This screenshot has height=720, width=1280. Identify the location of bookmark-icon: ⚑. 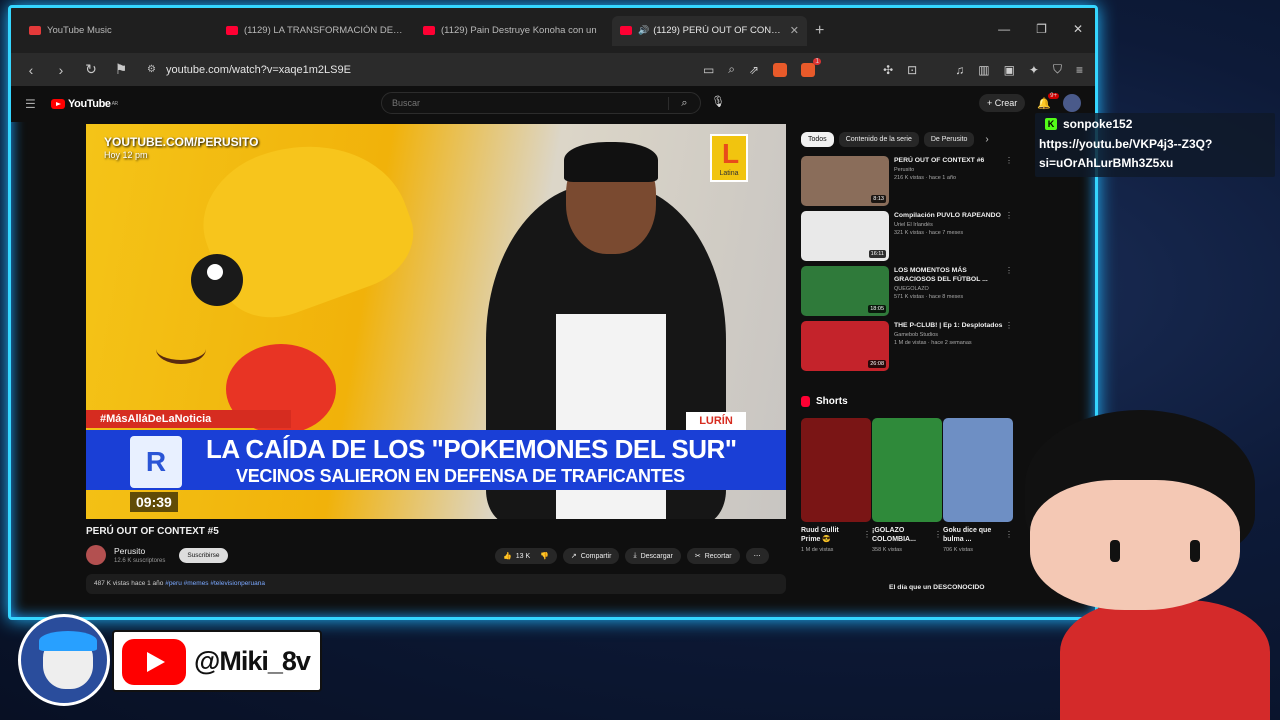
(121, 69).